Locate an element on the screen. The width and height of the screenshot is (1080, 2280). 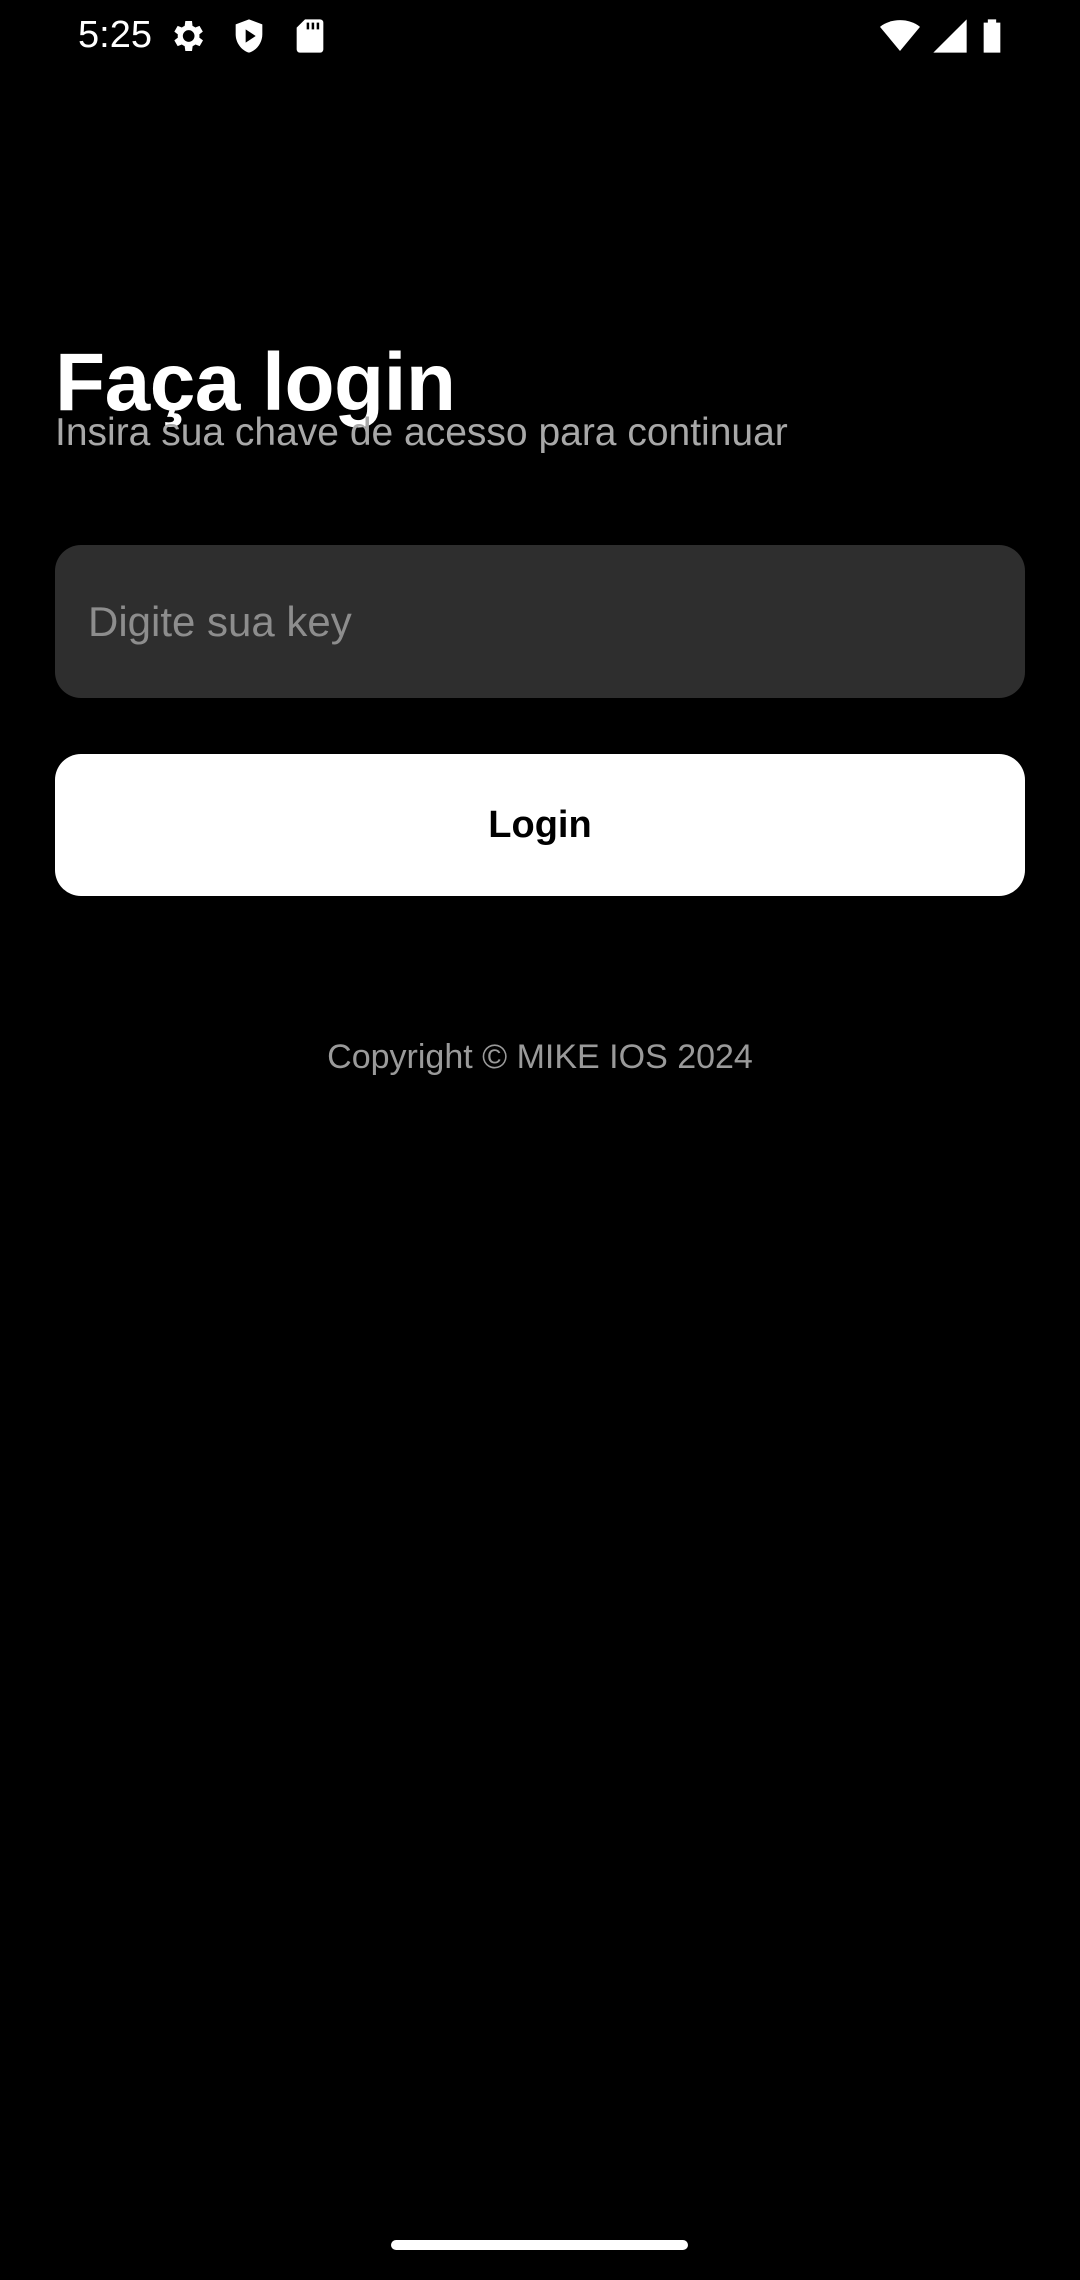
login-button: Login is located at coordinates (540, 825).